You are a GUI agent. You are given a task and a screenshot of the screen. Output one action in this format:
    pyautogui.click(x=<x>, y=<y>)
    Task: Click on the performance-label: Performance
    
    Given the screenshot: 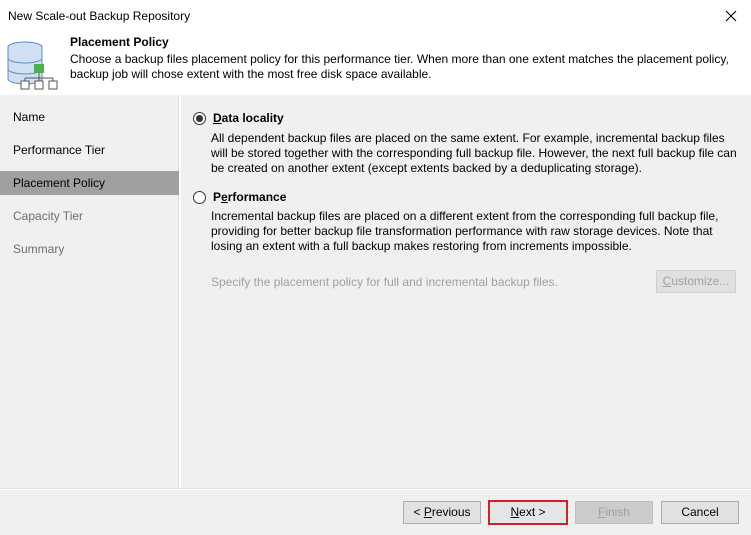 What is the action you would take?
    pyautogui.click(x=250, y=197)
    